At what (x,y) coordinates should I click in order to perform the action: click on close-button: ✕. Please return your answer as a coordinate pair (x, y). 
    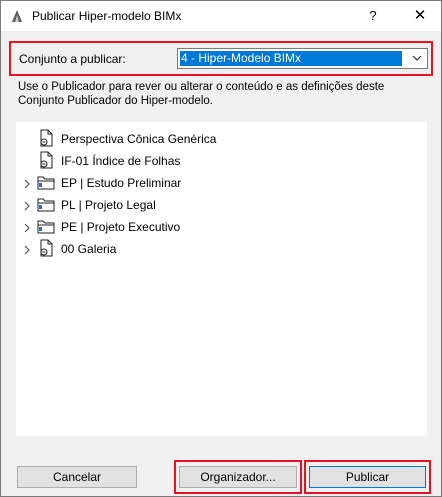
    Looking at the image, I should click on (420, 16).